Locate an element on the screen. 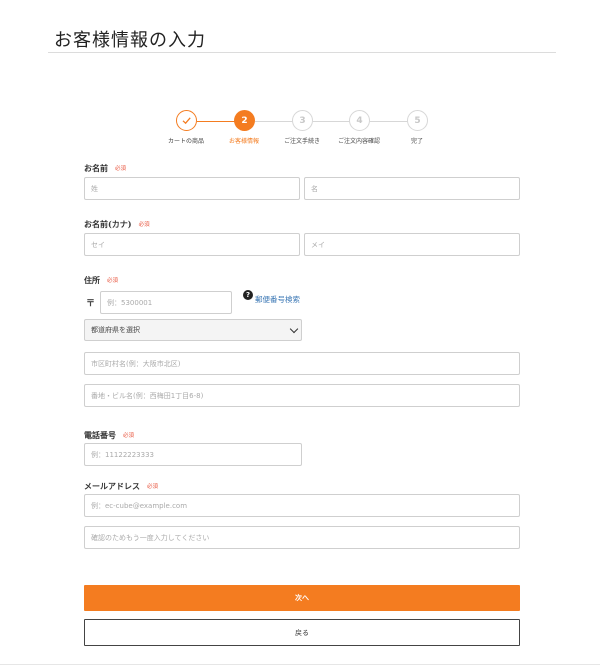  phone-input is located at coordinates (193, 454).